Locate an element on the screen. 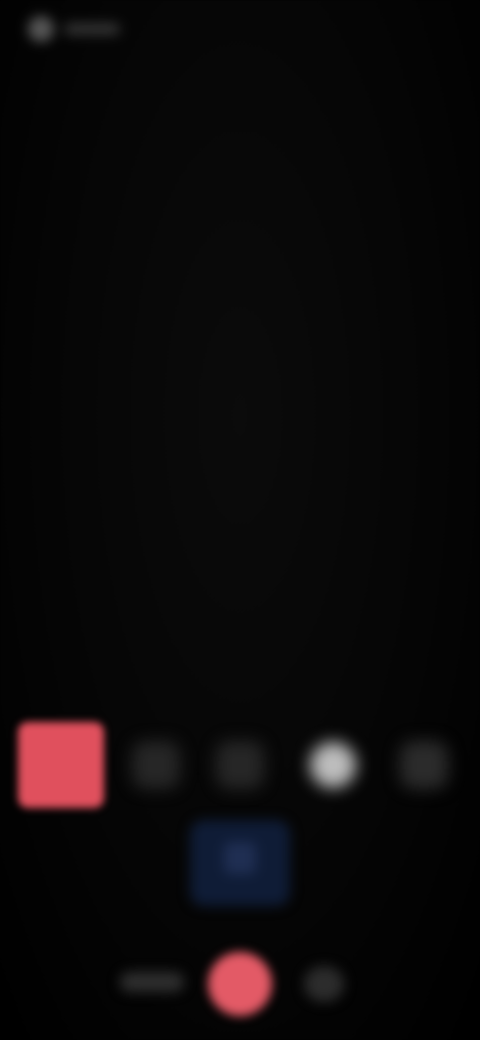  tool-button-3: tool-icon is located at coordinates (240, 765).